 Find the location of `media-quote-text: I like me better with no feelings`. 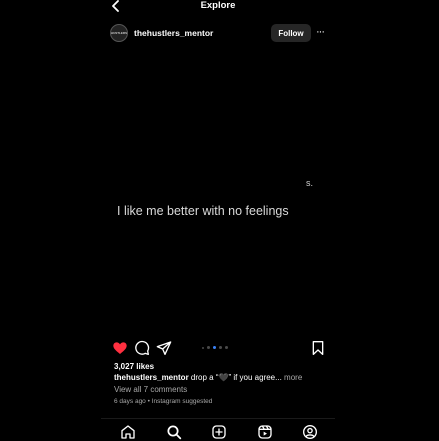

media-quote-text: I like me better with no feelings is located at coordinates (203, 211).